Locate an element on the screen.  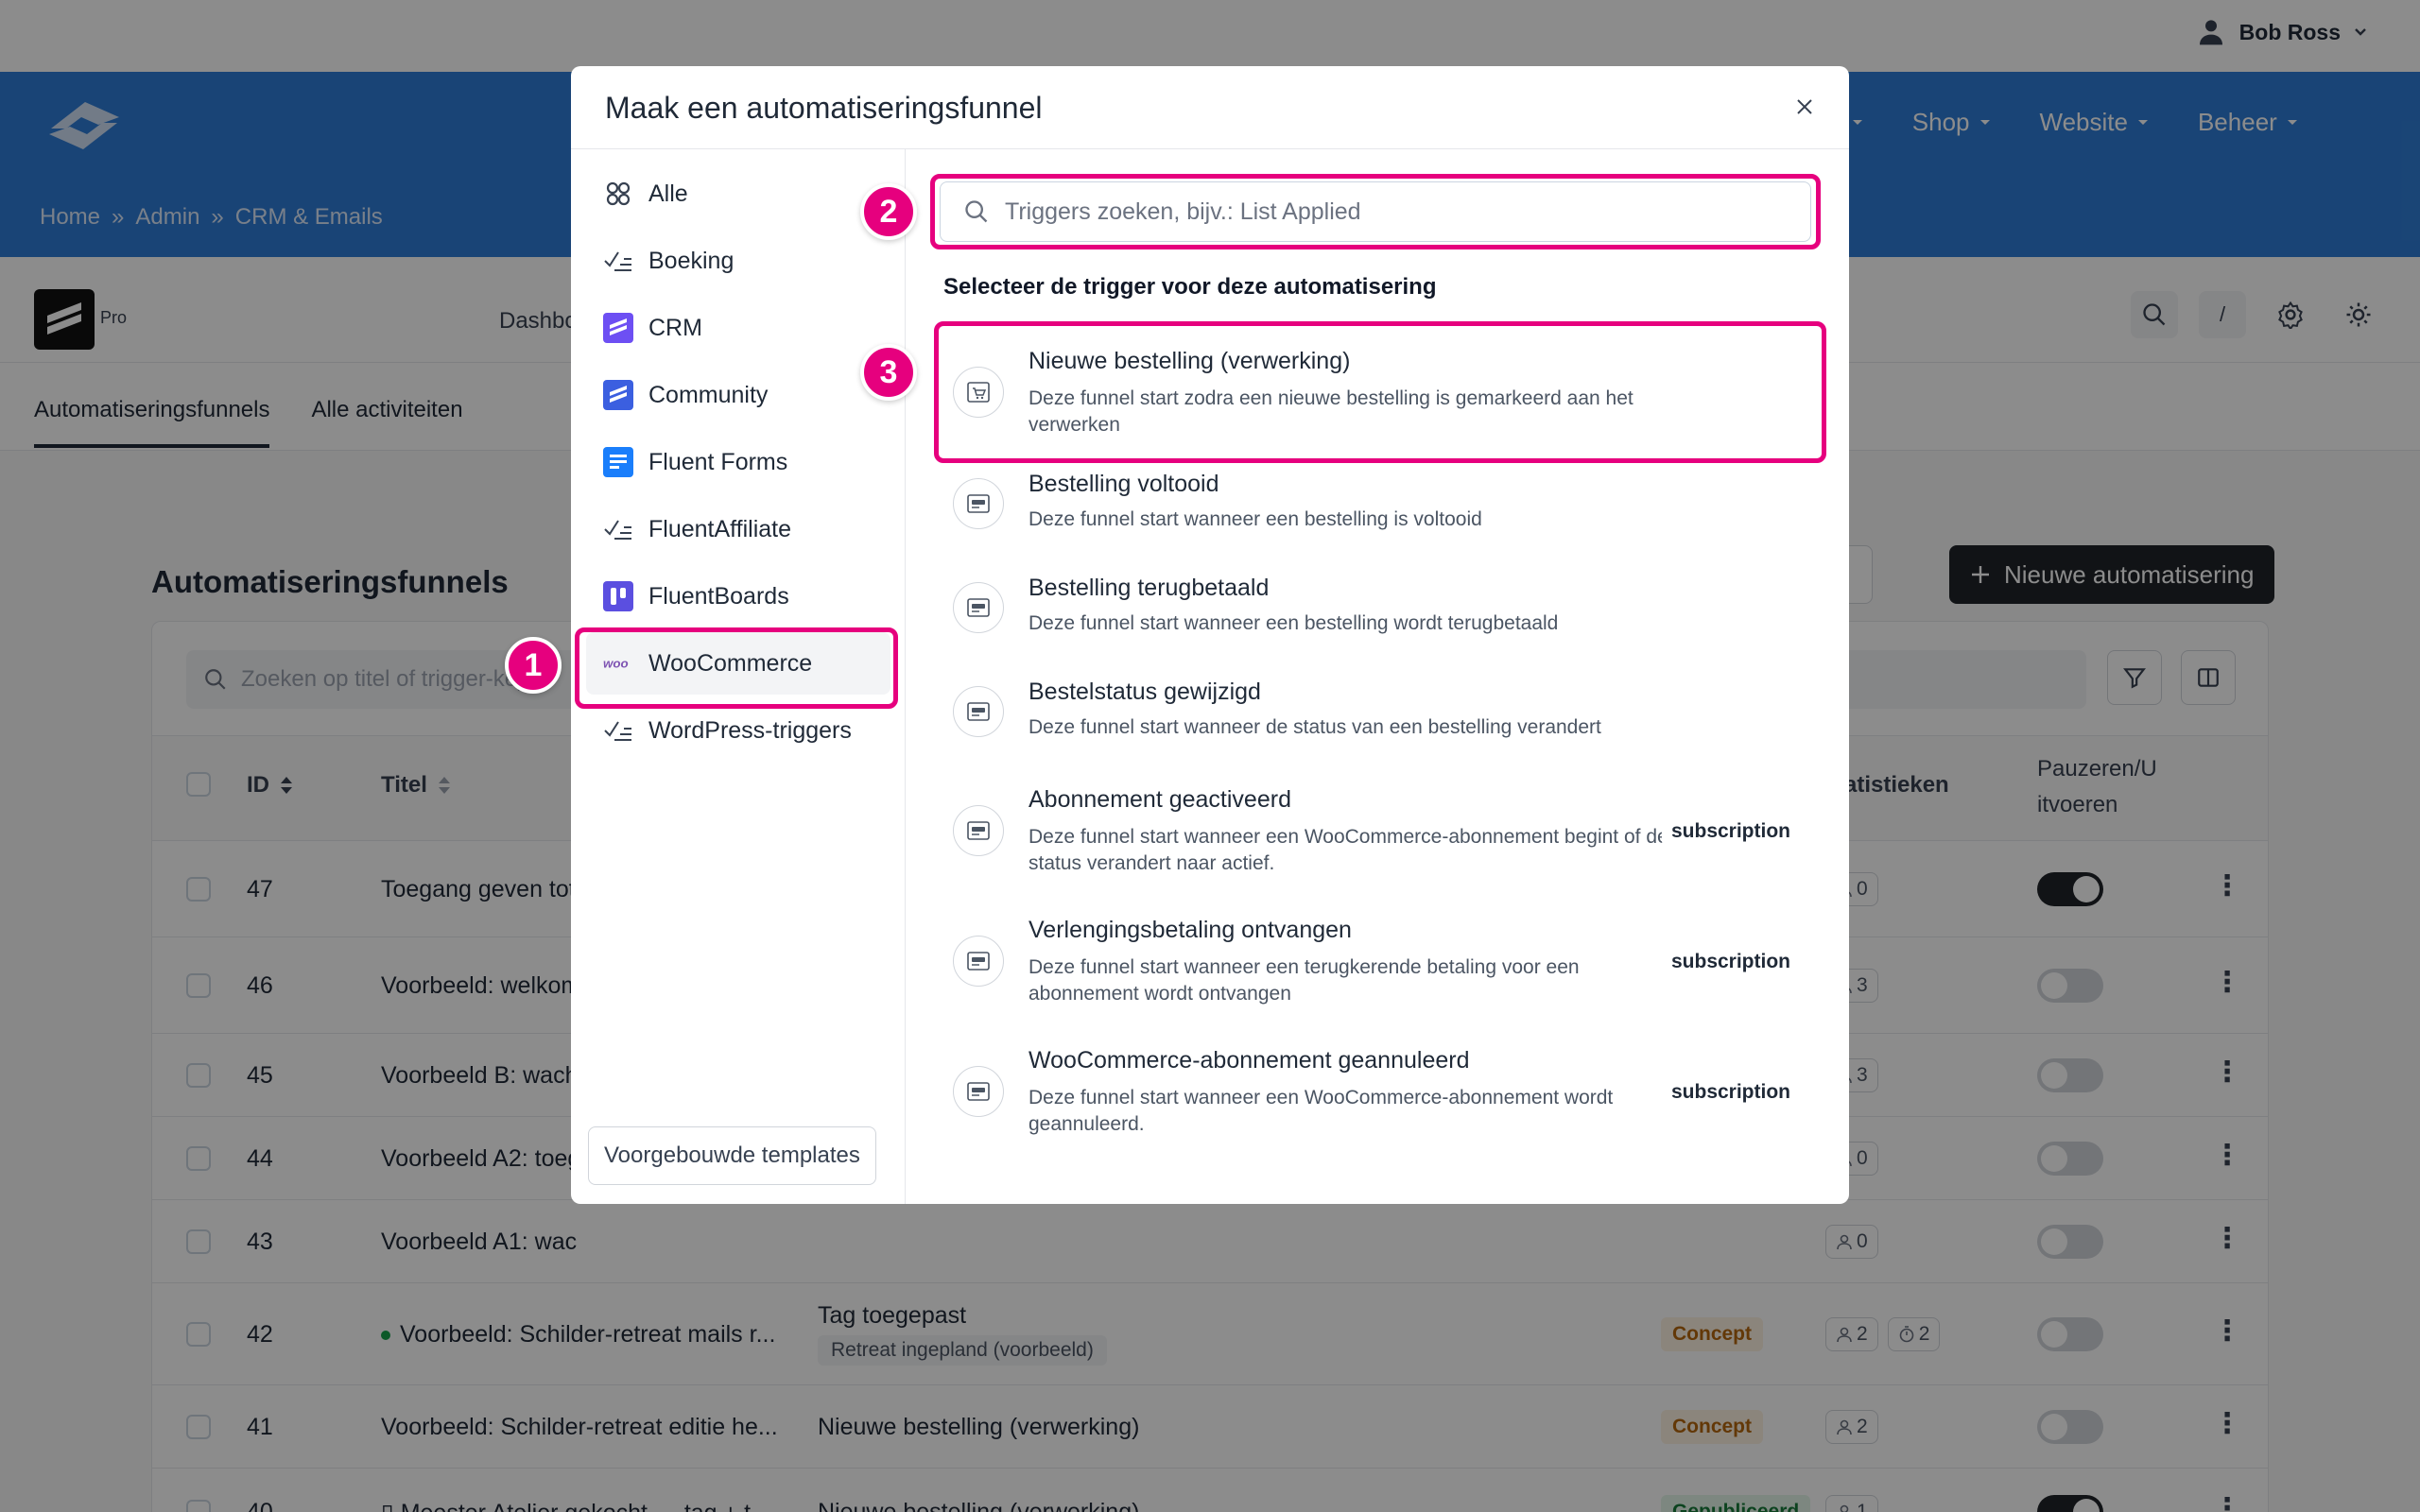
highlight-trigger is located at coordinates (1380, 392).